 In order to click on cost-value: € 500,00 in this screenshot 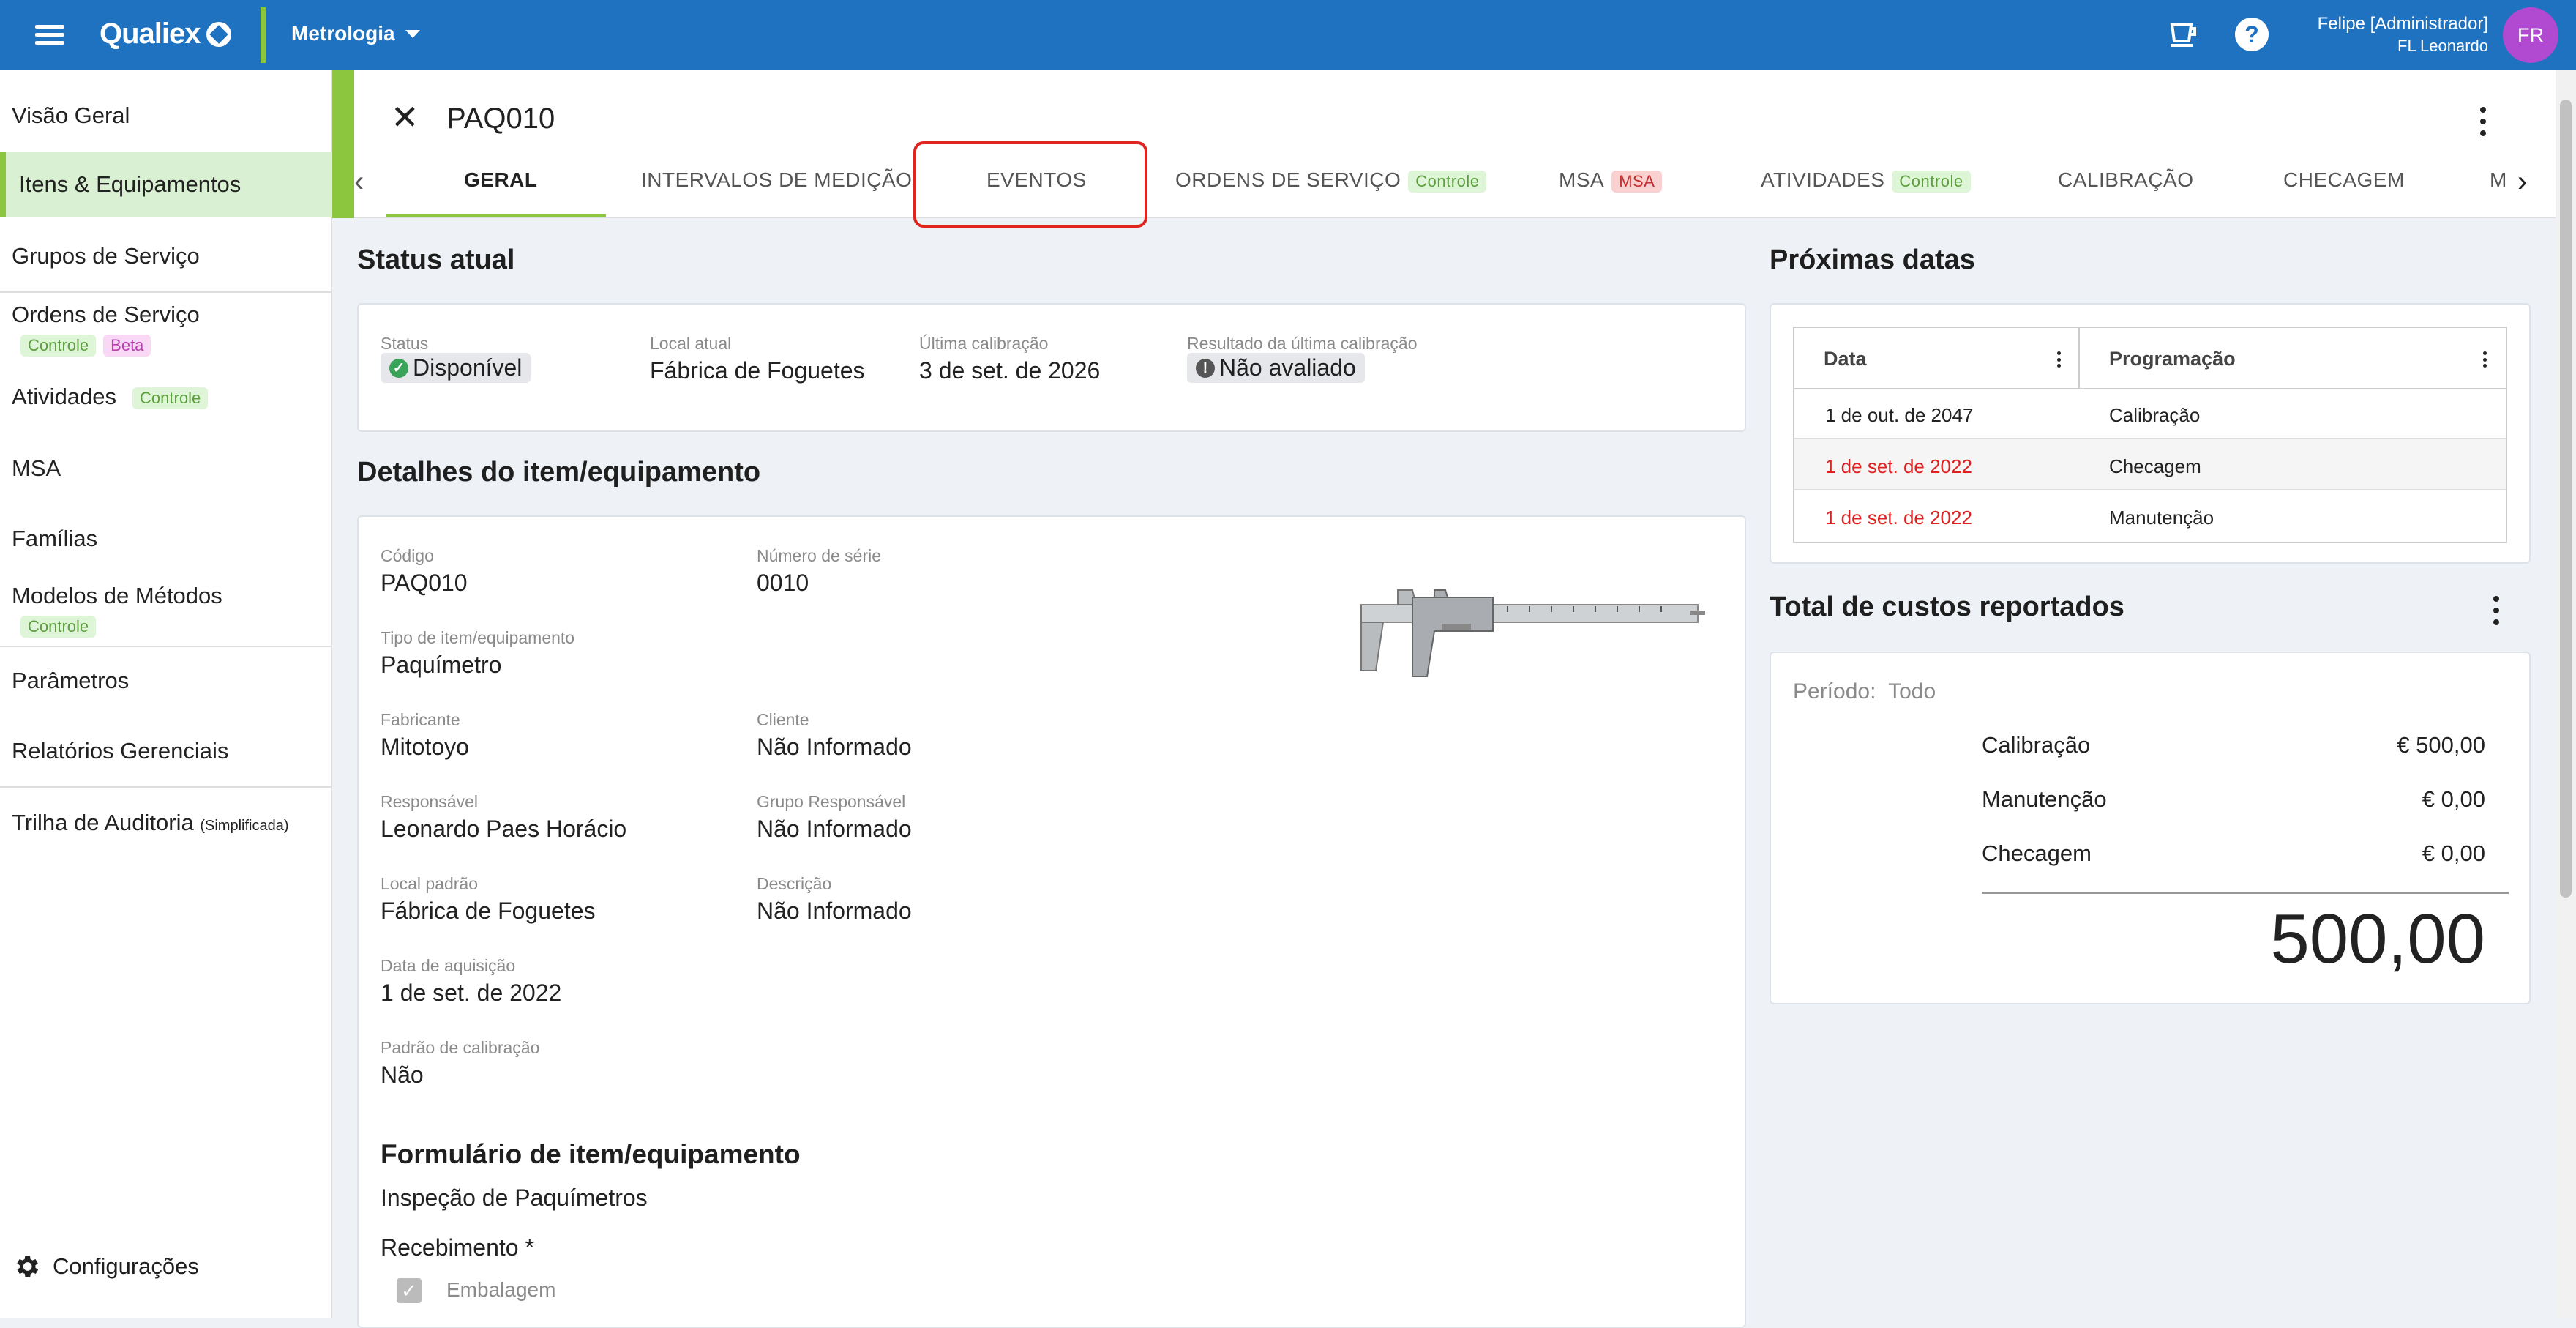, I will do `click(2441, 745)`.